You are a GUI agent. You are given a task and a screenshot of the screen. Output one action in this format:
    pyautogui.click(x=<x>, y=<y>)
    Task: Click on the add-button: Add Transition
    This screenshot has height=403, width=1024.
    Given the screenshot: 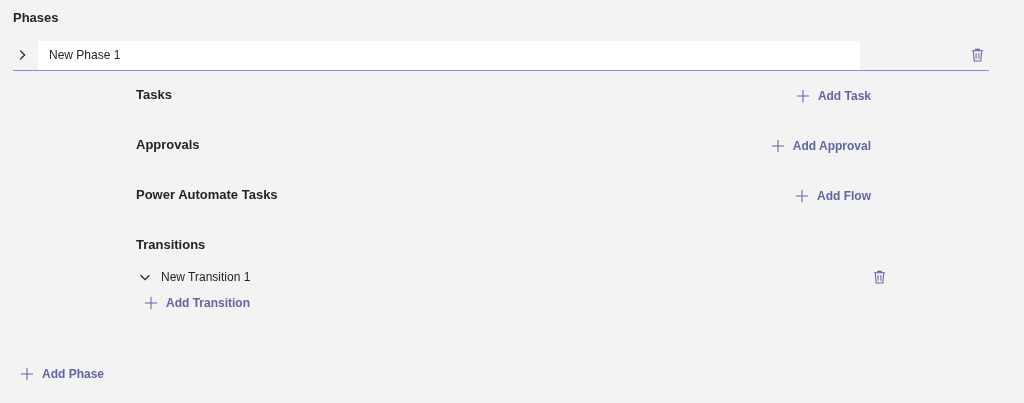 What is the action you would take?
    pyautogui.click(x=197, y=303)
    